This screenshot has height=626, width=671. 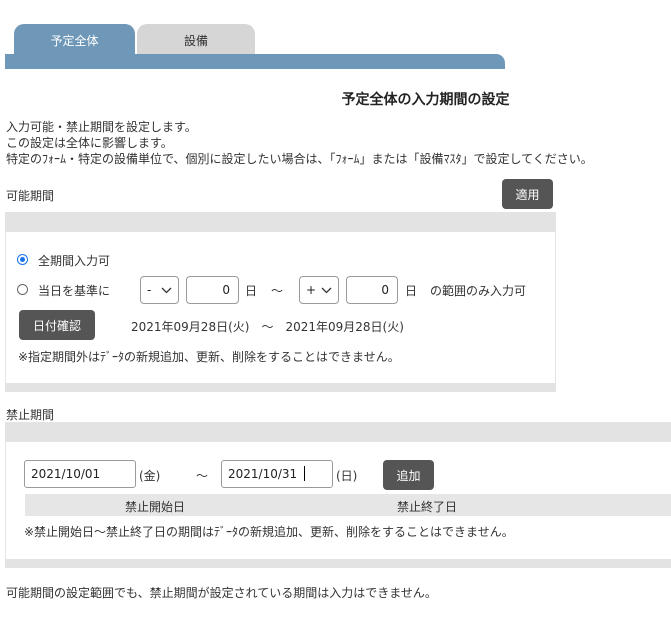 I want to click on radio-all-period, so click(x=22, y=259).